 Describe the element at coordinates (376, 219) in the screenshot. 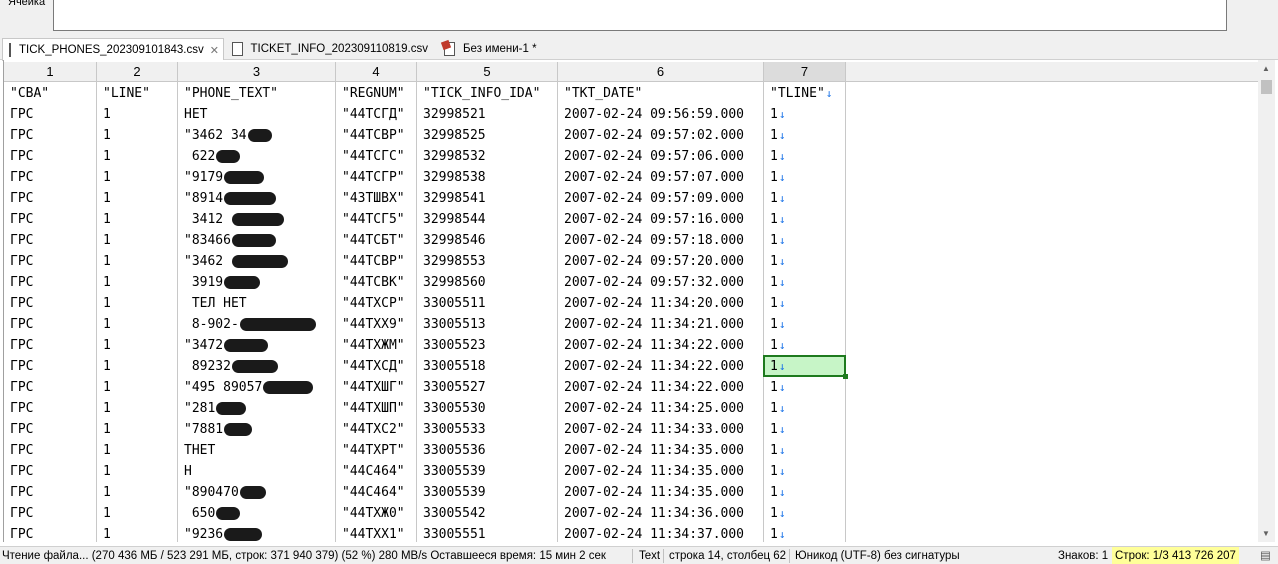

I see `cell-col-4: "44ТСГ5"` at that location.